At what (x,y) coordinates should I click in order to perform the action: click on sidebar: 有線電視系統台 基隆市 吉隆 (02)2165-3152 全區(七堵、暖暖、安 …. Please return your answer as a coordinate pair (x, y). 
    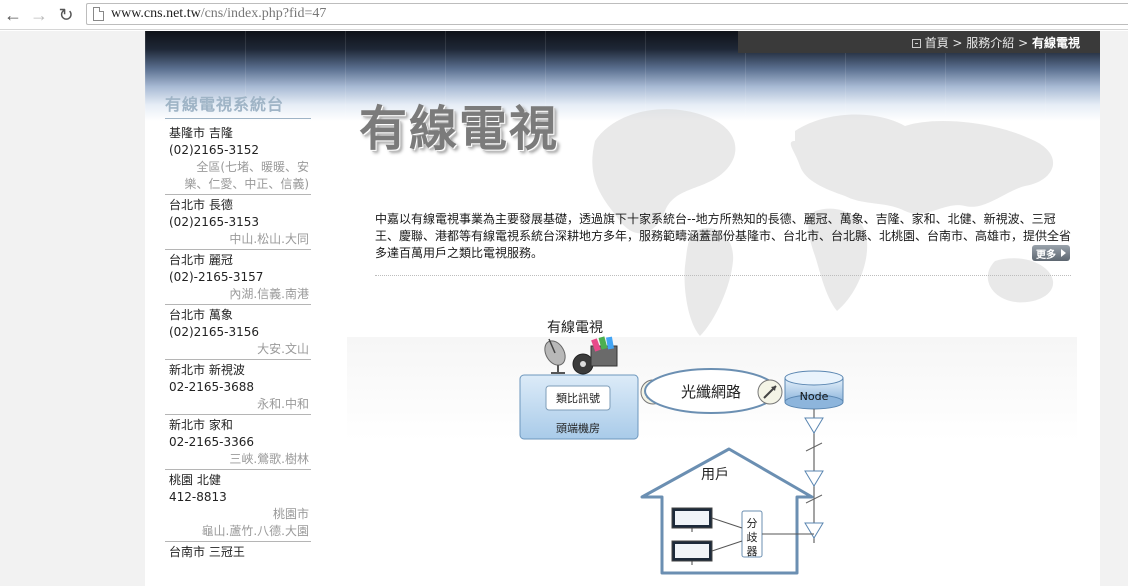
    Looking at the image, I should click on (238, 326).